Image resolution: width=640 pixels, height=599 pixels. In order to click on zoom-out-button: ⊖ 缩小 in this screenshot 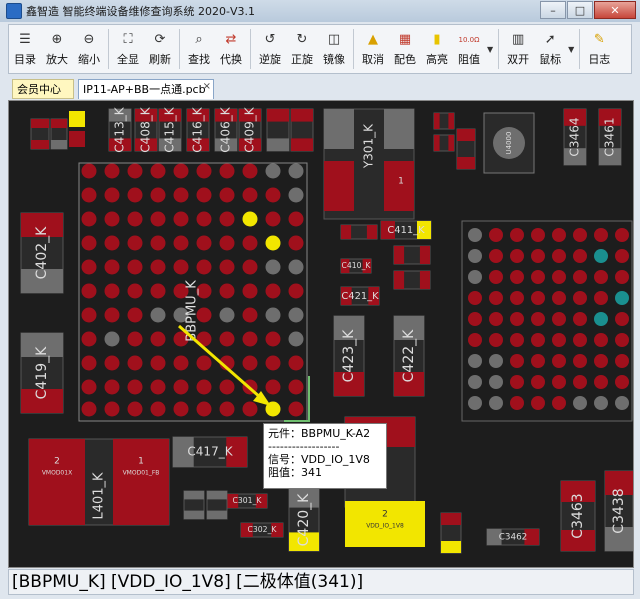, I will do `click(89, 49)`.